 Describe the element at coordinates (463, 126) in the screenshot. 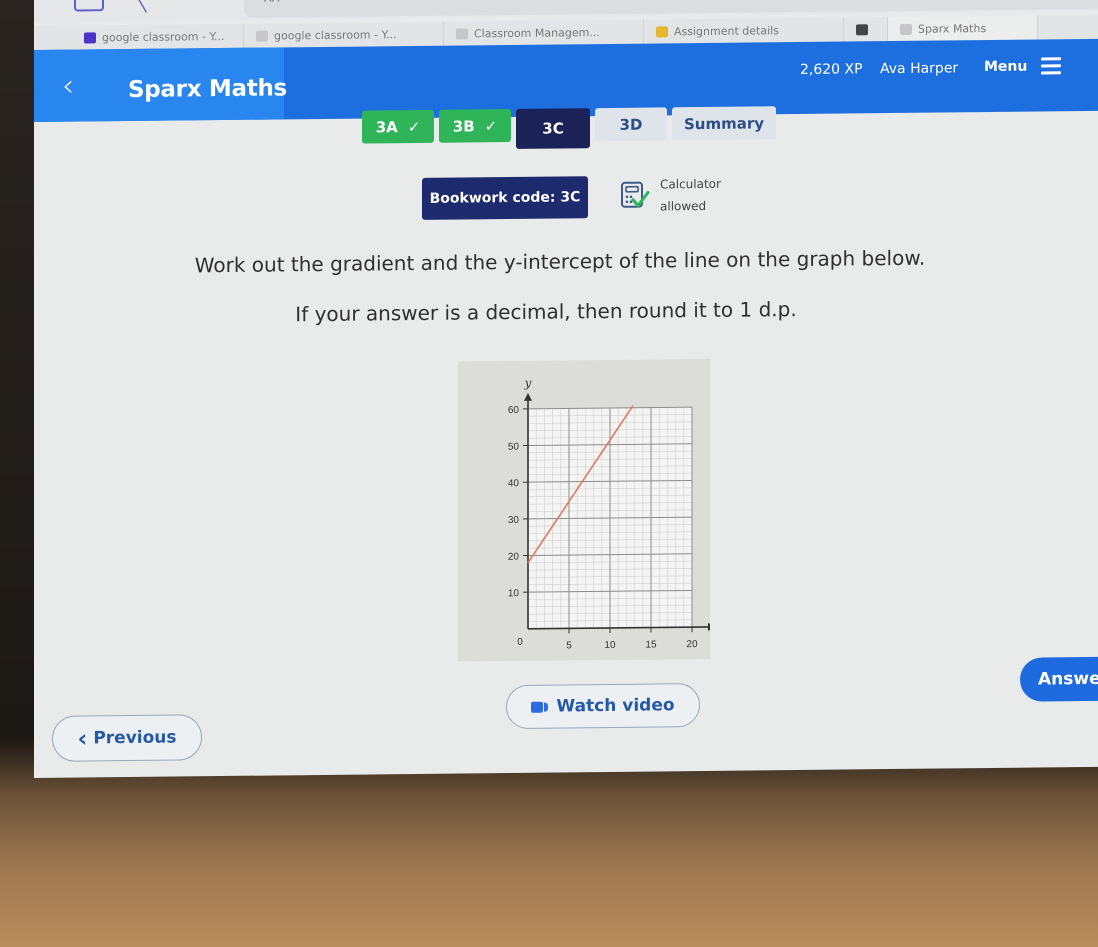

I see `part-label: 3B` at that location.